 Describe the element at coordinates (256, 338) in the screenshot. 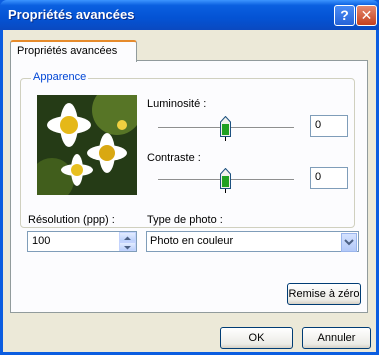

I see `ok-button: OK` at that location.